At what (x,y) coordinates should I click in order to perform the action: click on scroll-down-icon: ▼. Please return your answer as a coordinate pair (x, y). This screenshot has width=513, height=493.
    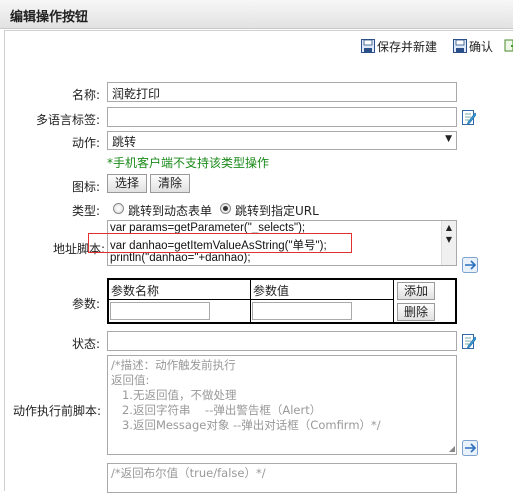
    Looking at the image, I should click on (449, 239).